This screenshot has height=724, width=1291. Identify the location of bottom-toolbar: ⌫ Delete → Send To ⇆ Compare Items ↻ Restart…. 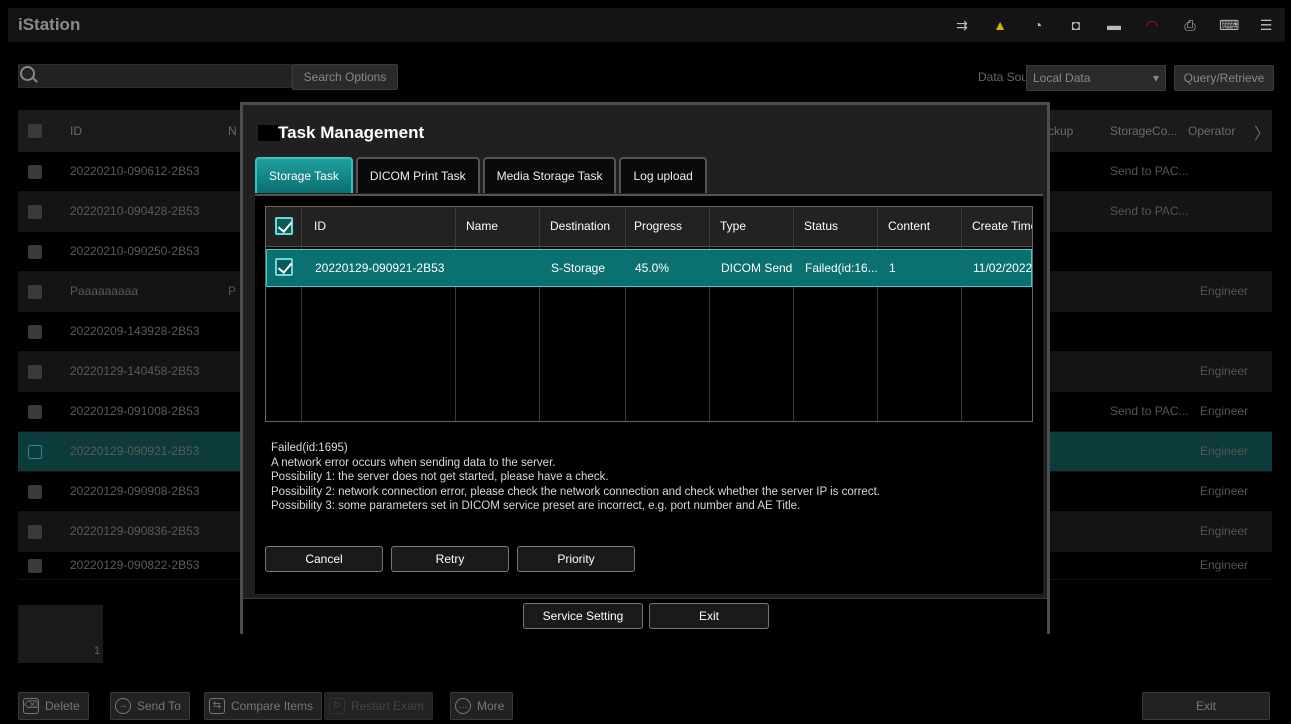
(646, 704).